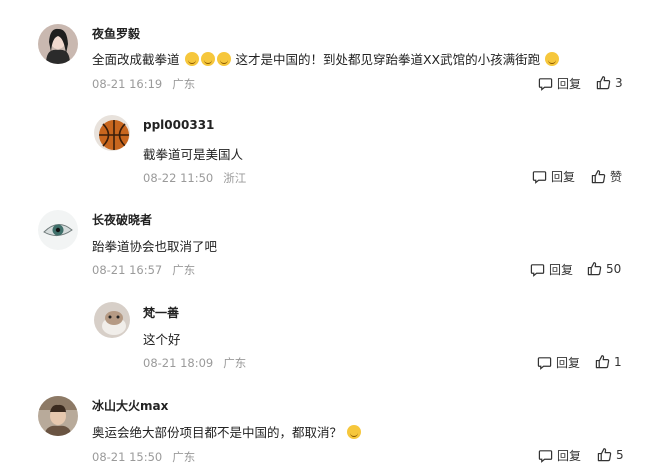  I want to click on comment-meta: 08-21 16:57 广东, so click(143, 270).